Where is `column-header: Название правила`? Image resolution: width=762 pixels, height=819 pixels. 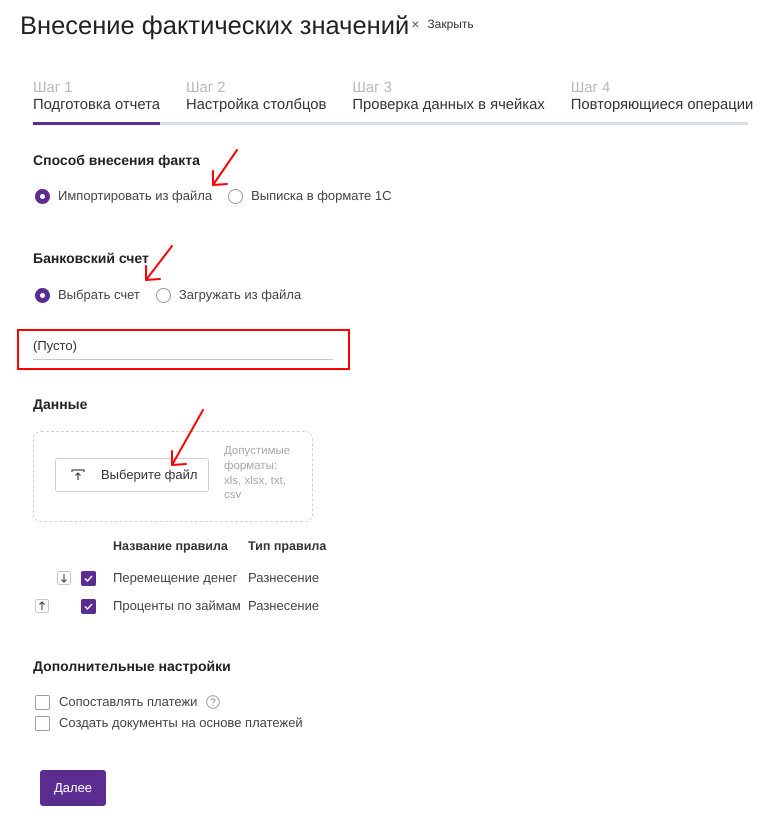
column-header: Название правила is located at coordinates (171, 546).